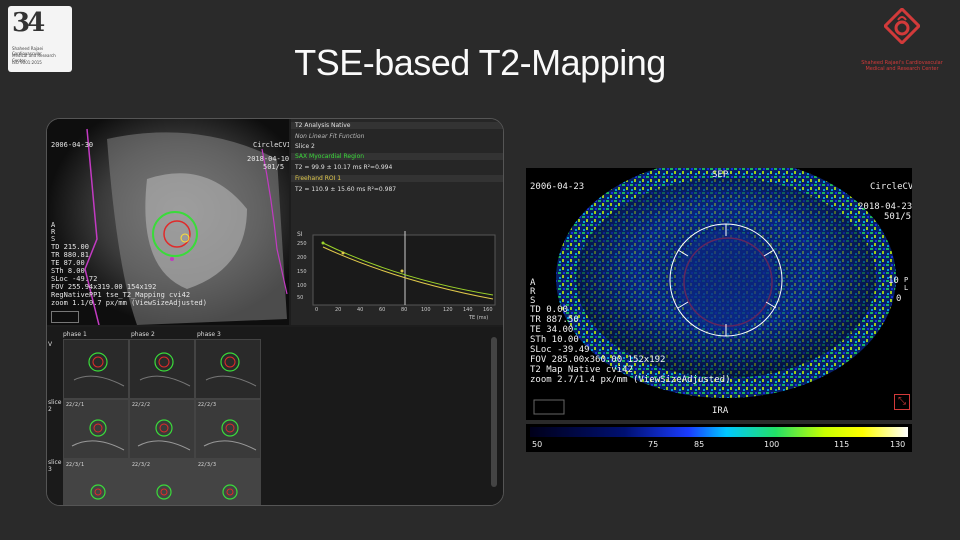 This screenshot has height=540, width=960. What do you see at coordinates (719, 438) in the screenshot?
I see `t2-colorbar: 50 75 85 100 115 130` at bounding box center [719, 438].